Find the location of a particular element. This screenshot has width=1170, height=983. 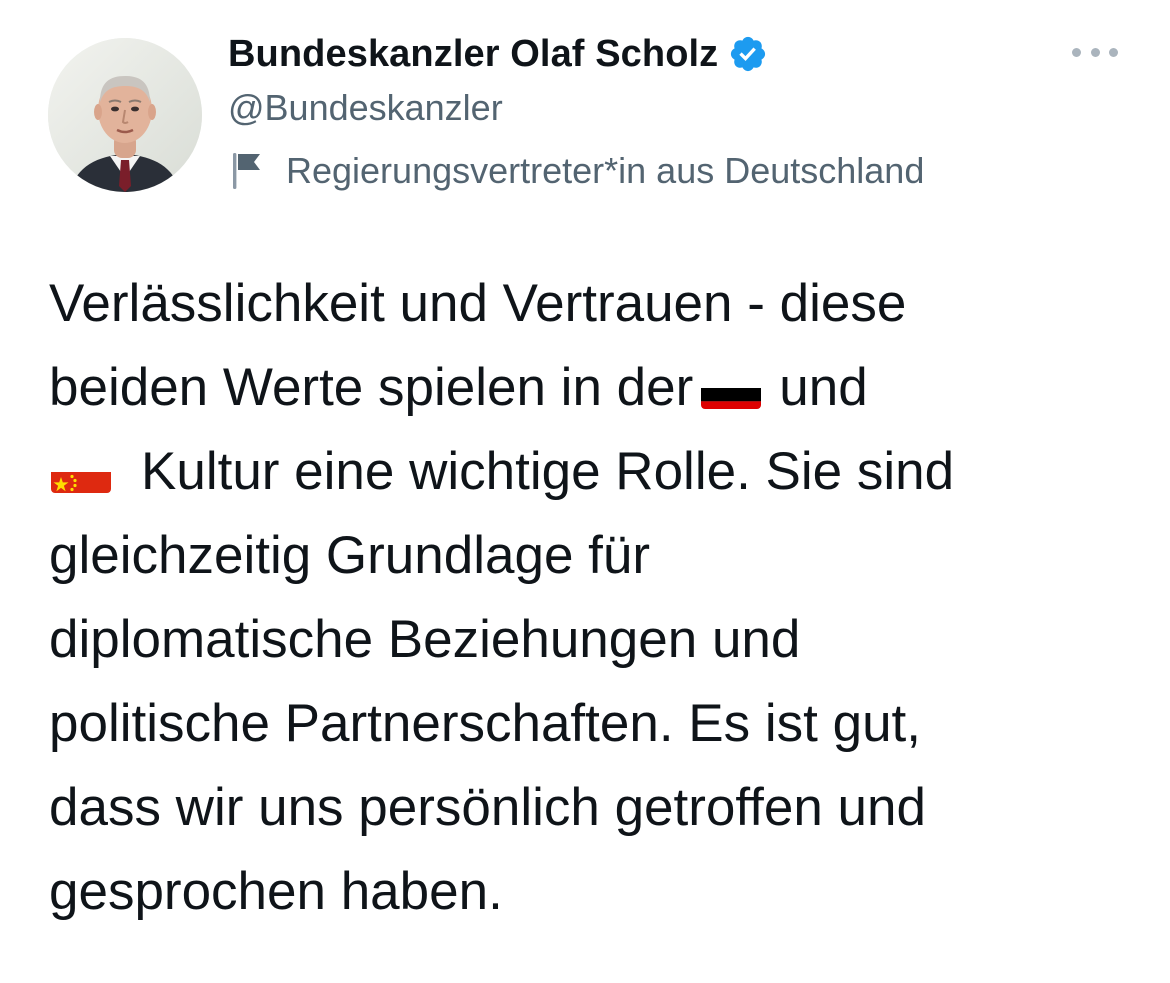

flag-icon is located at coordinates (247, 171).